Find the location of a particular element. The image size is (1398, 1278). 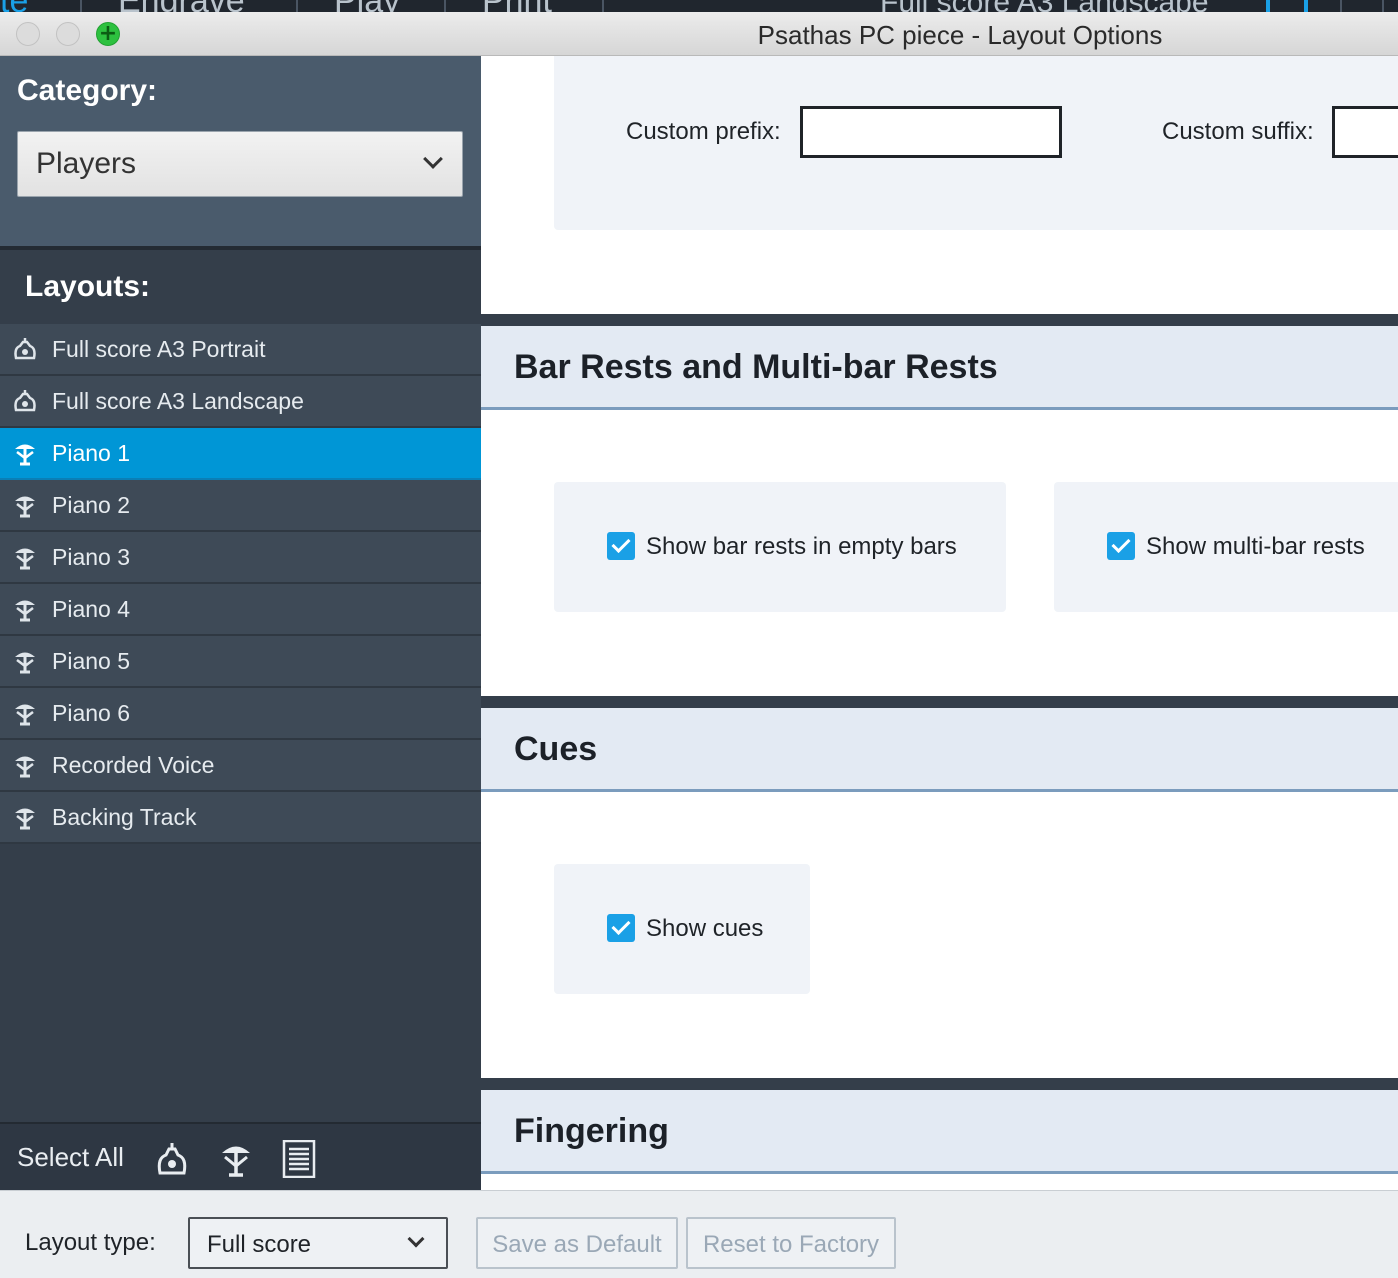

category-dropdown: Players is located at coordinates (240, 164).